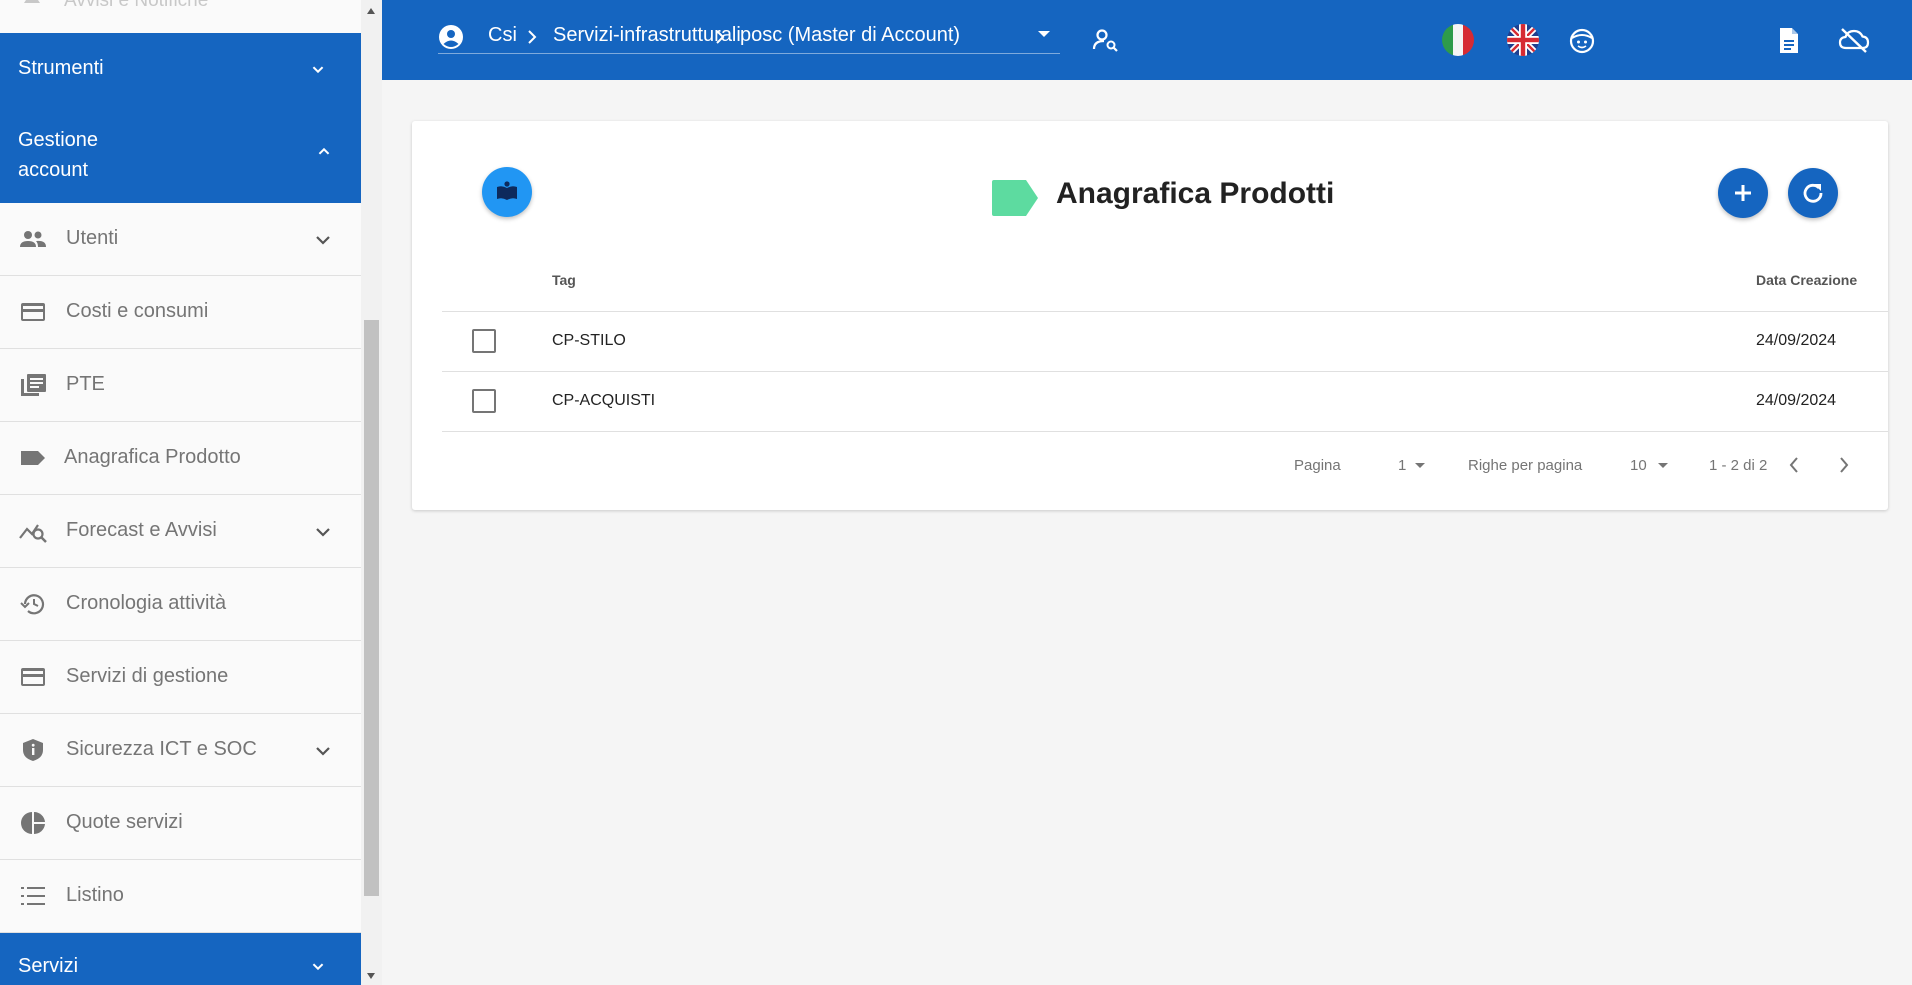 The image size is (1912, 985). What do you see at coordinates (1854, 40) in the screenshot?
I see `cloud-off-icon` at bounding box center [1854, 40].